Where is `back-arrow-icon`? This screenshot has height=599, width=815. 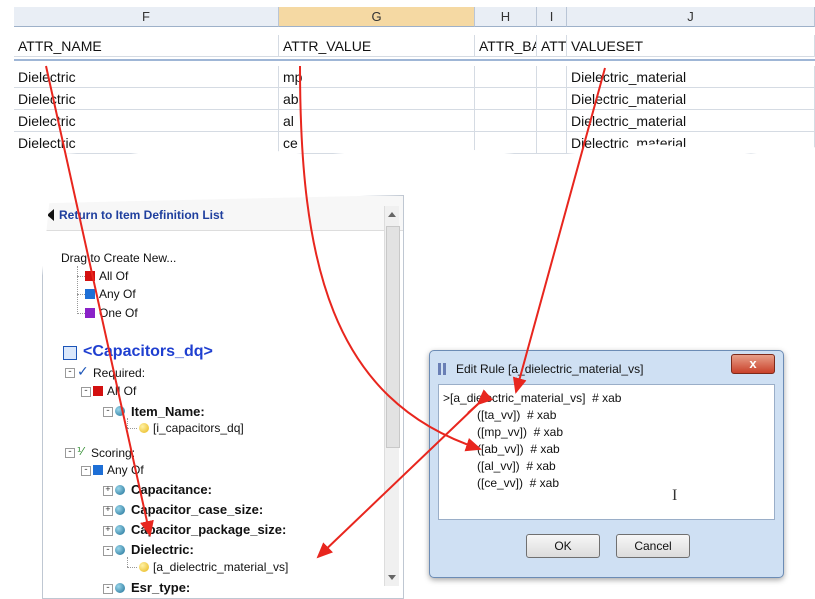
back-arrow-icon is located at coordinates (50, 215).